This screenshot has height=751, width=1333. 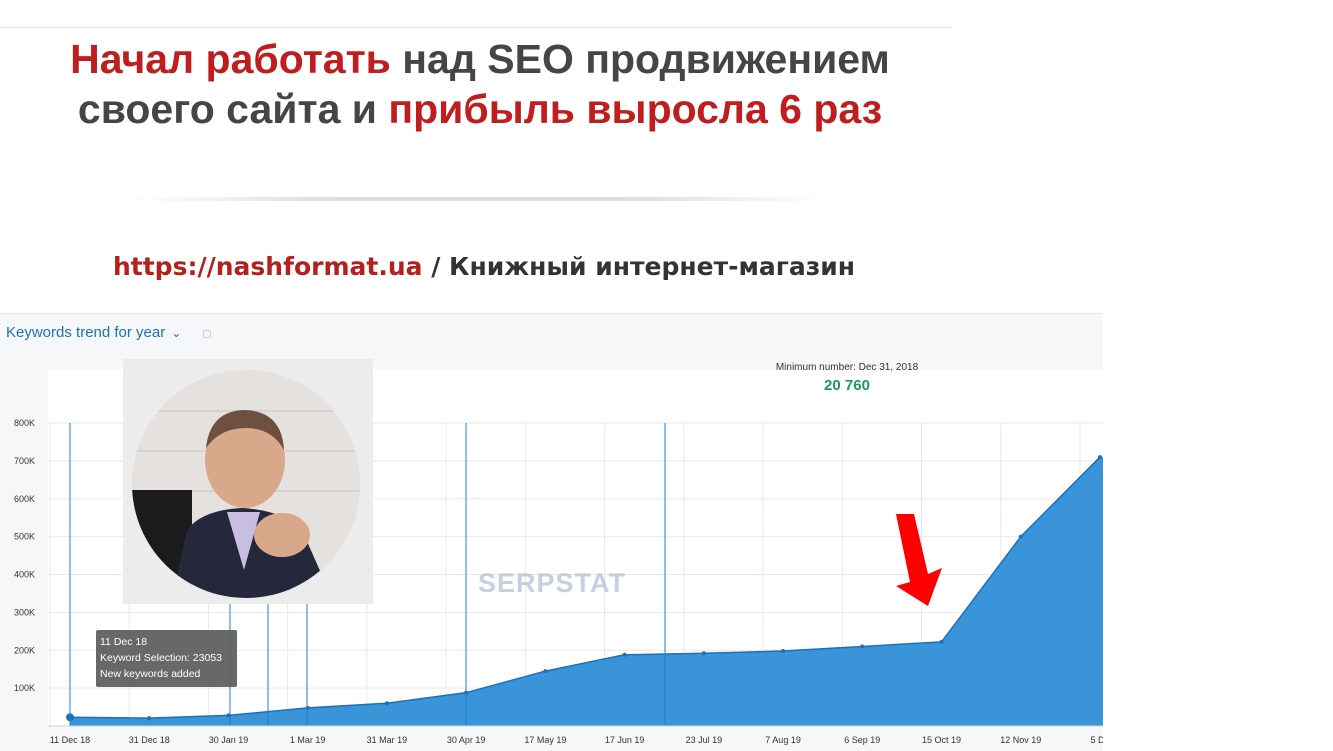 I want to click on x-tick-label: 7 Aug 19, so click(x=783, y=740).